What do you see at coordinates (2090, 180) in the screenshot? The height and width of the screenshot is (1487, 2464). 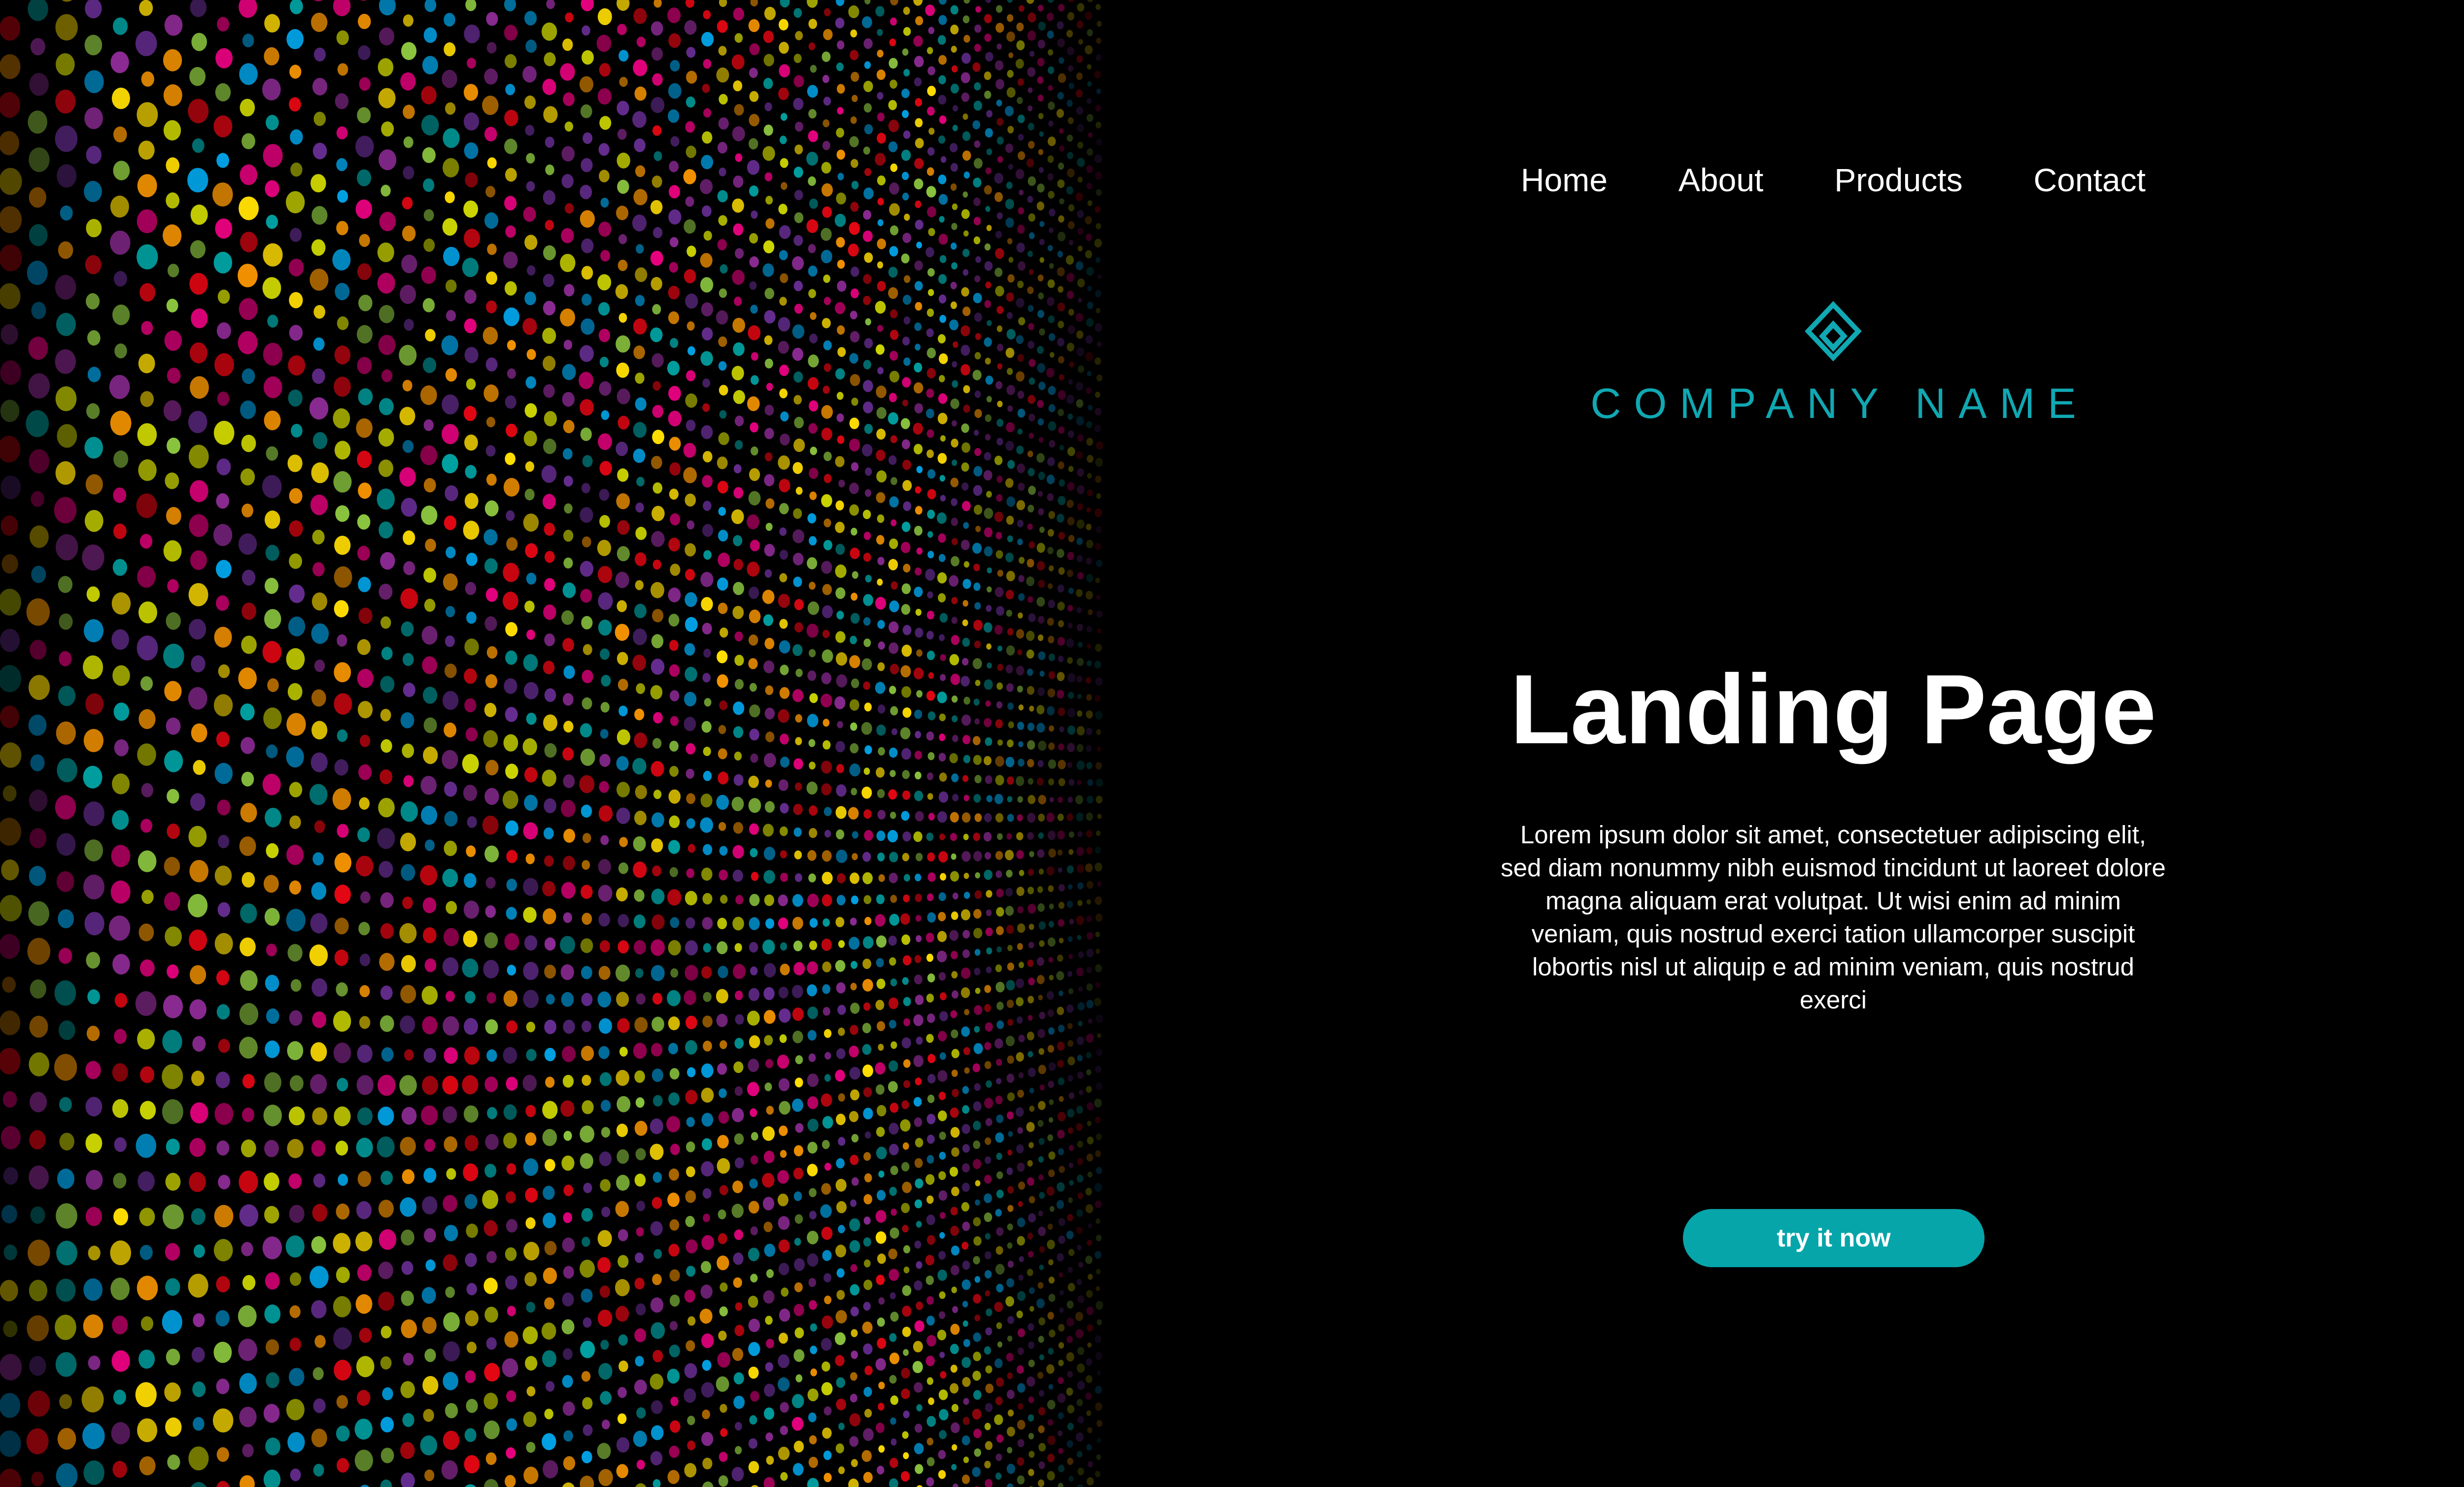 I see `nav-link-contact: Contact` at bounding box center [2090, 180].